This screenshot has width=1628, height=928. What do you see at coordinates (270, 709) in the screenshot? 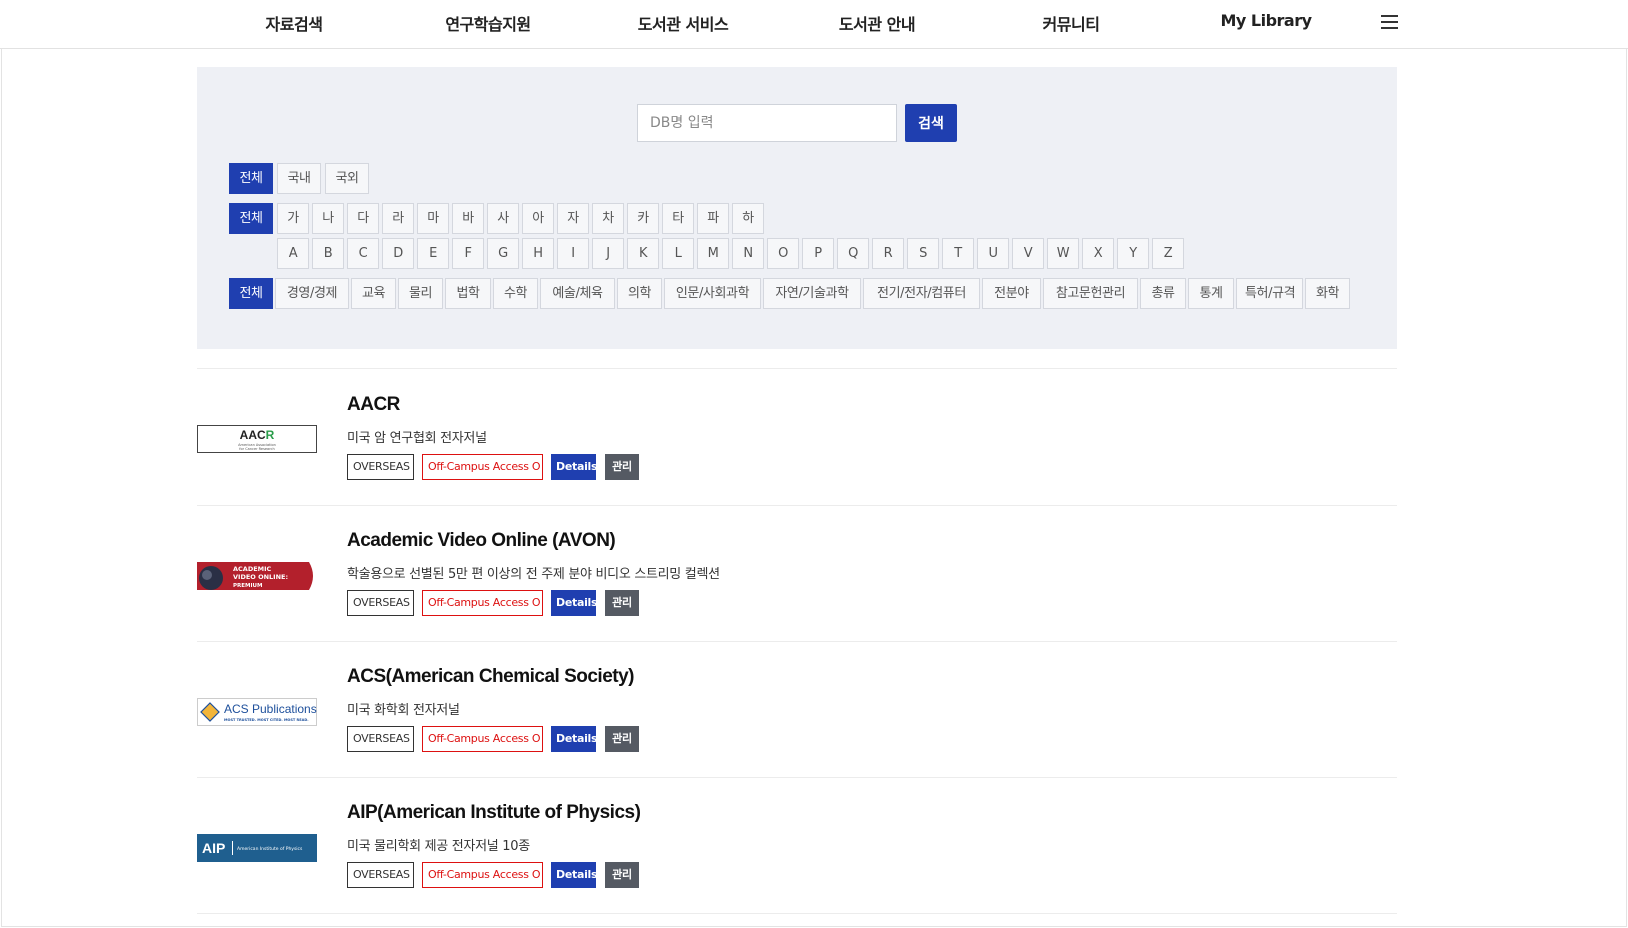
I see `svg-text: ACS Publications` at bounding box center [270, 709].